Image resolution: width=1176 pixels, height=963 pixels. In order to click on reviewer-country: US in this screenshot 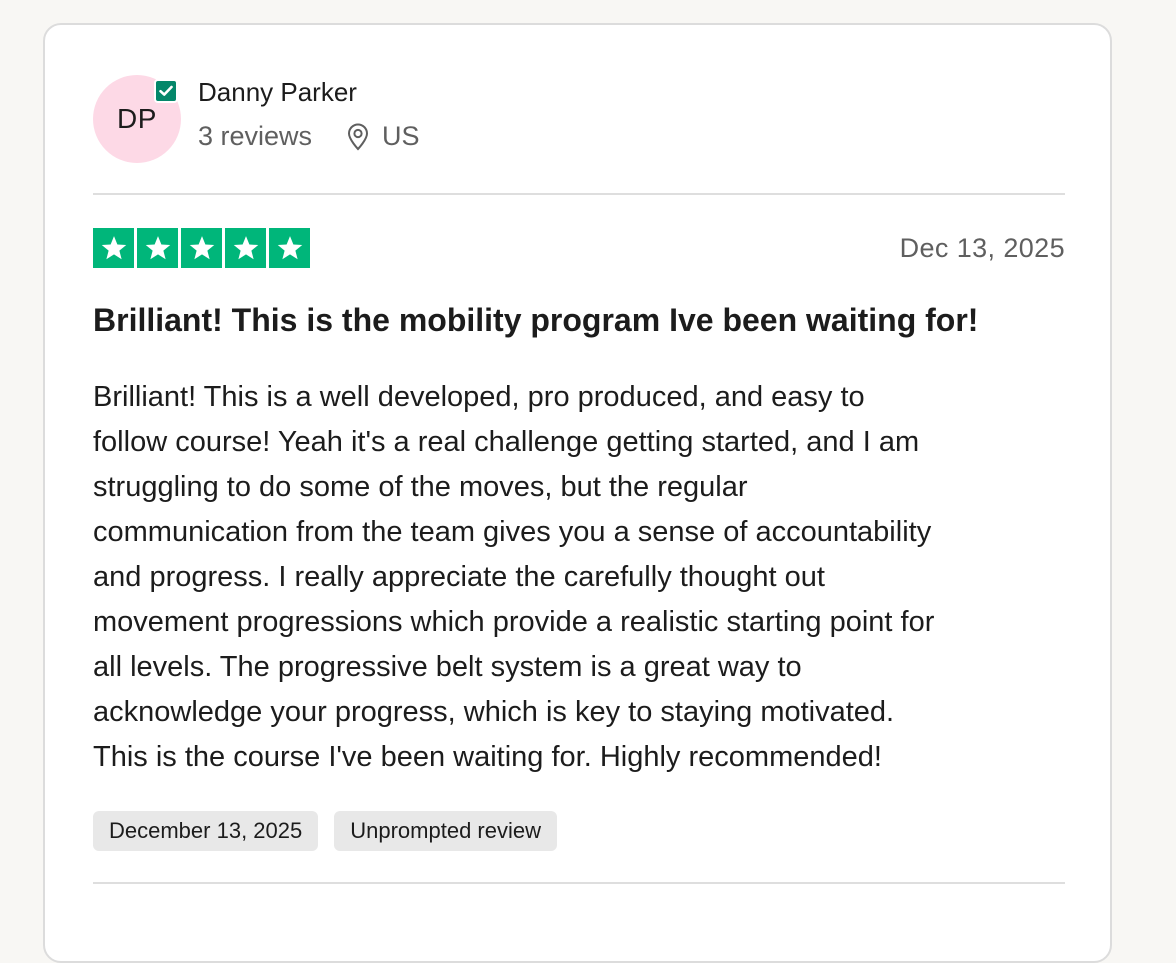, I will do `click(401, 136)`.